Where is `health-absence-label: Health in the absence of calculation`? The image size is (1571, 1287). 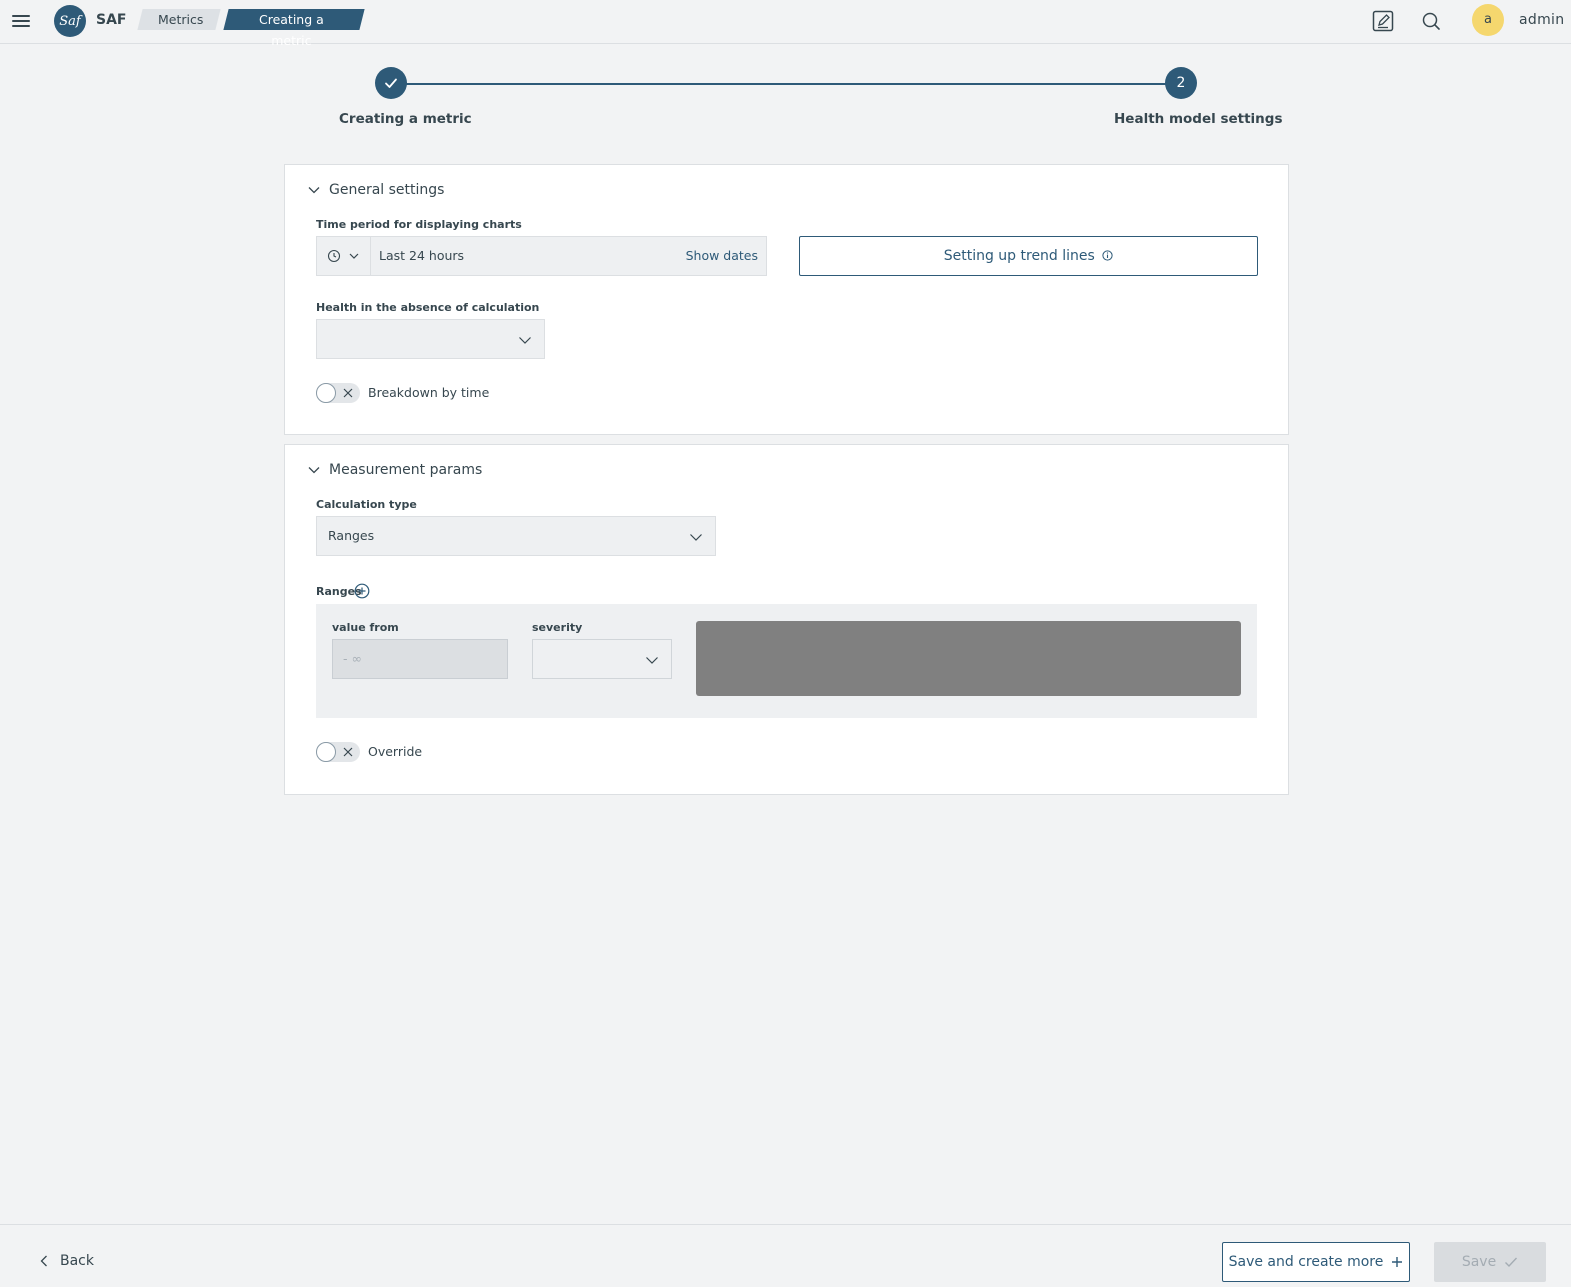
health-absence-label: Health in the absence of calculation is located at coordinates (428, 307).